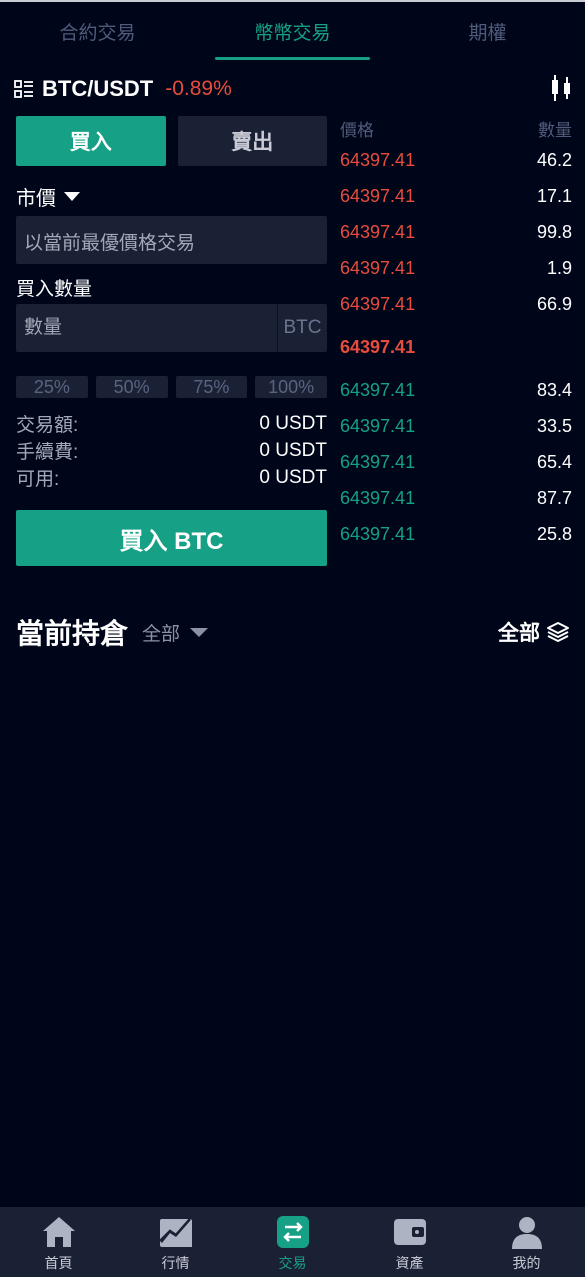 Image resolution: width=585 pixels, height=1277 pixels. Describe the element at coordinates (456, 268) in the screenshot. I see `ask-row: 64397.41 1.9` at that location.